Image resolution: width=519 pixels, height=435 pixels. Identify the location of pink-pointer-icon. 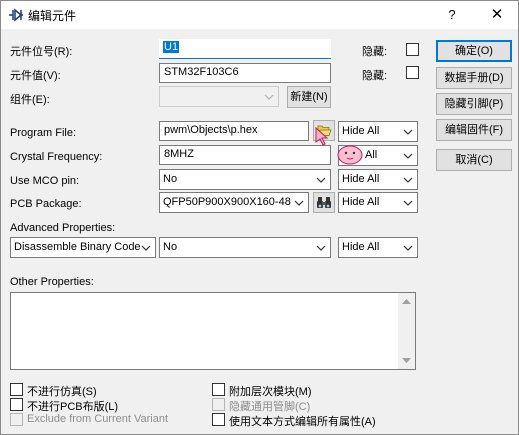
(339, 145).